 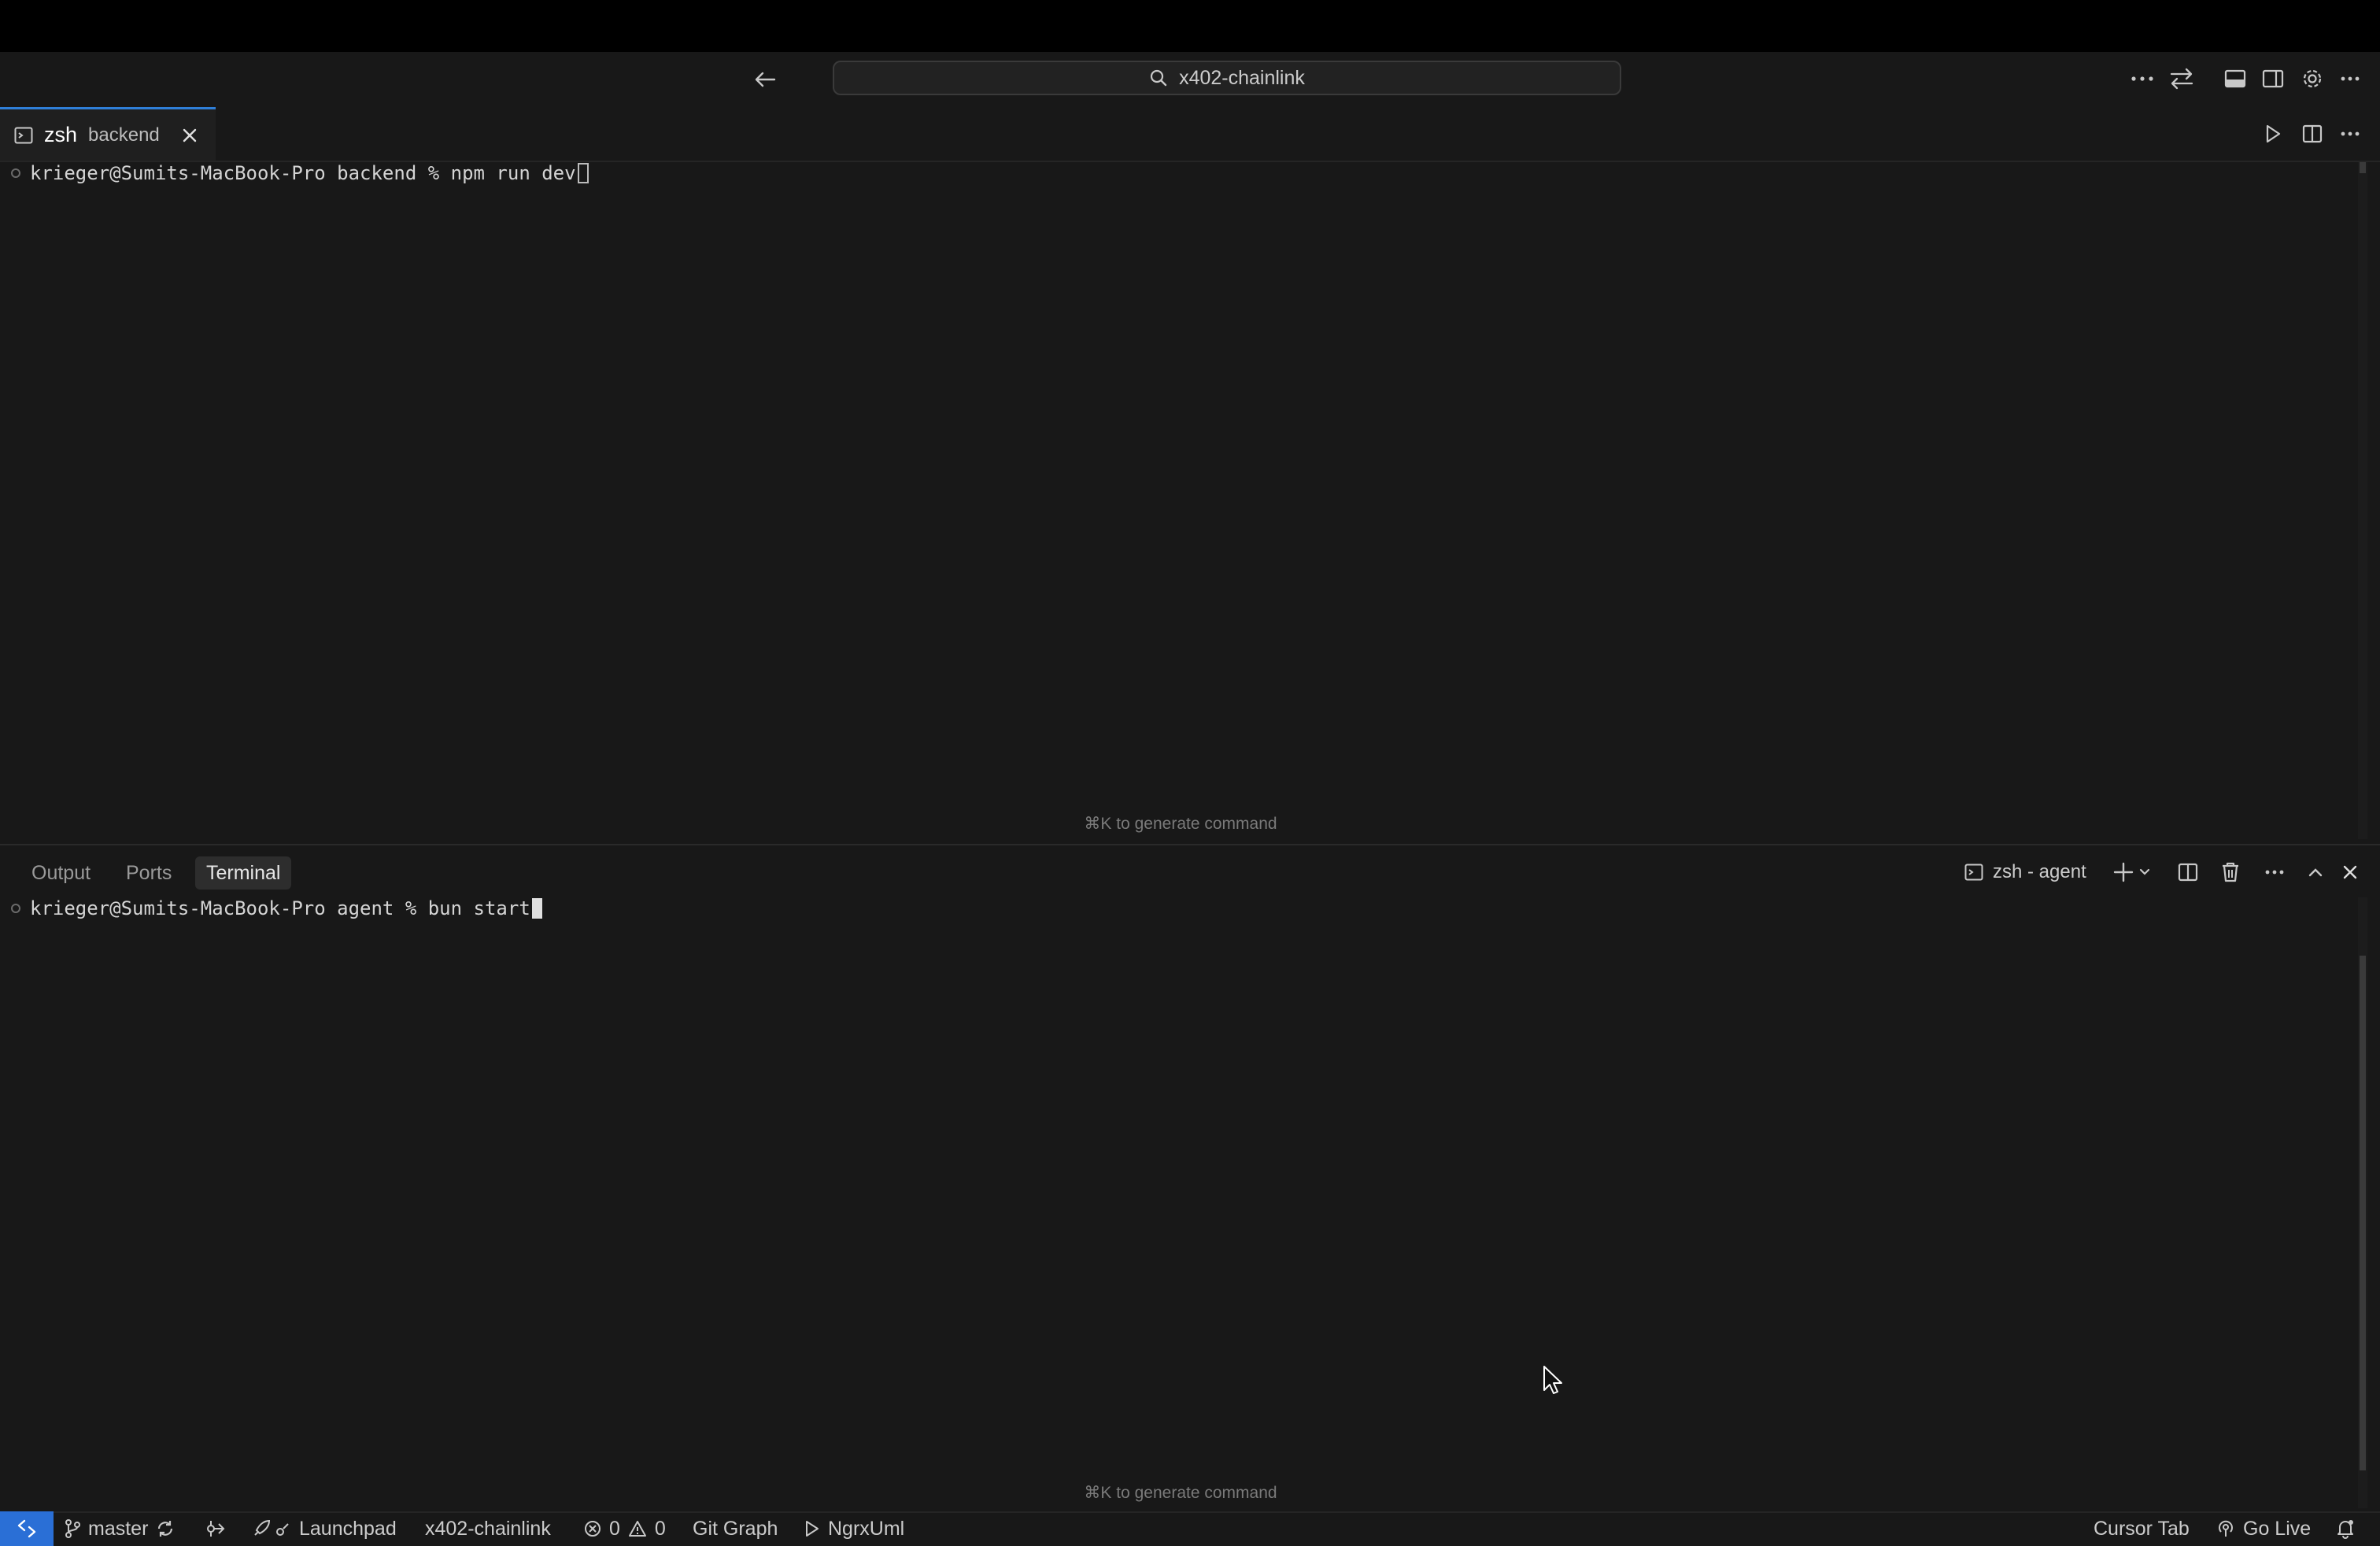 What do you see at coordinates (2142, 79) in the screenshot?
I see `more-actions-icon` at bounding box center [2142, 79].